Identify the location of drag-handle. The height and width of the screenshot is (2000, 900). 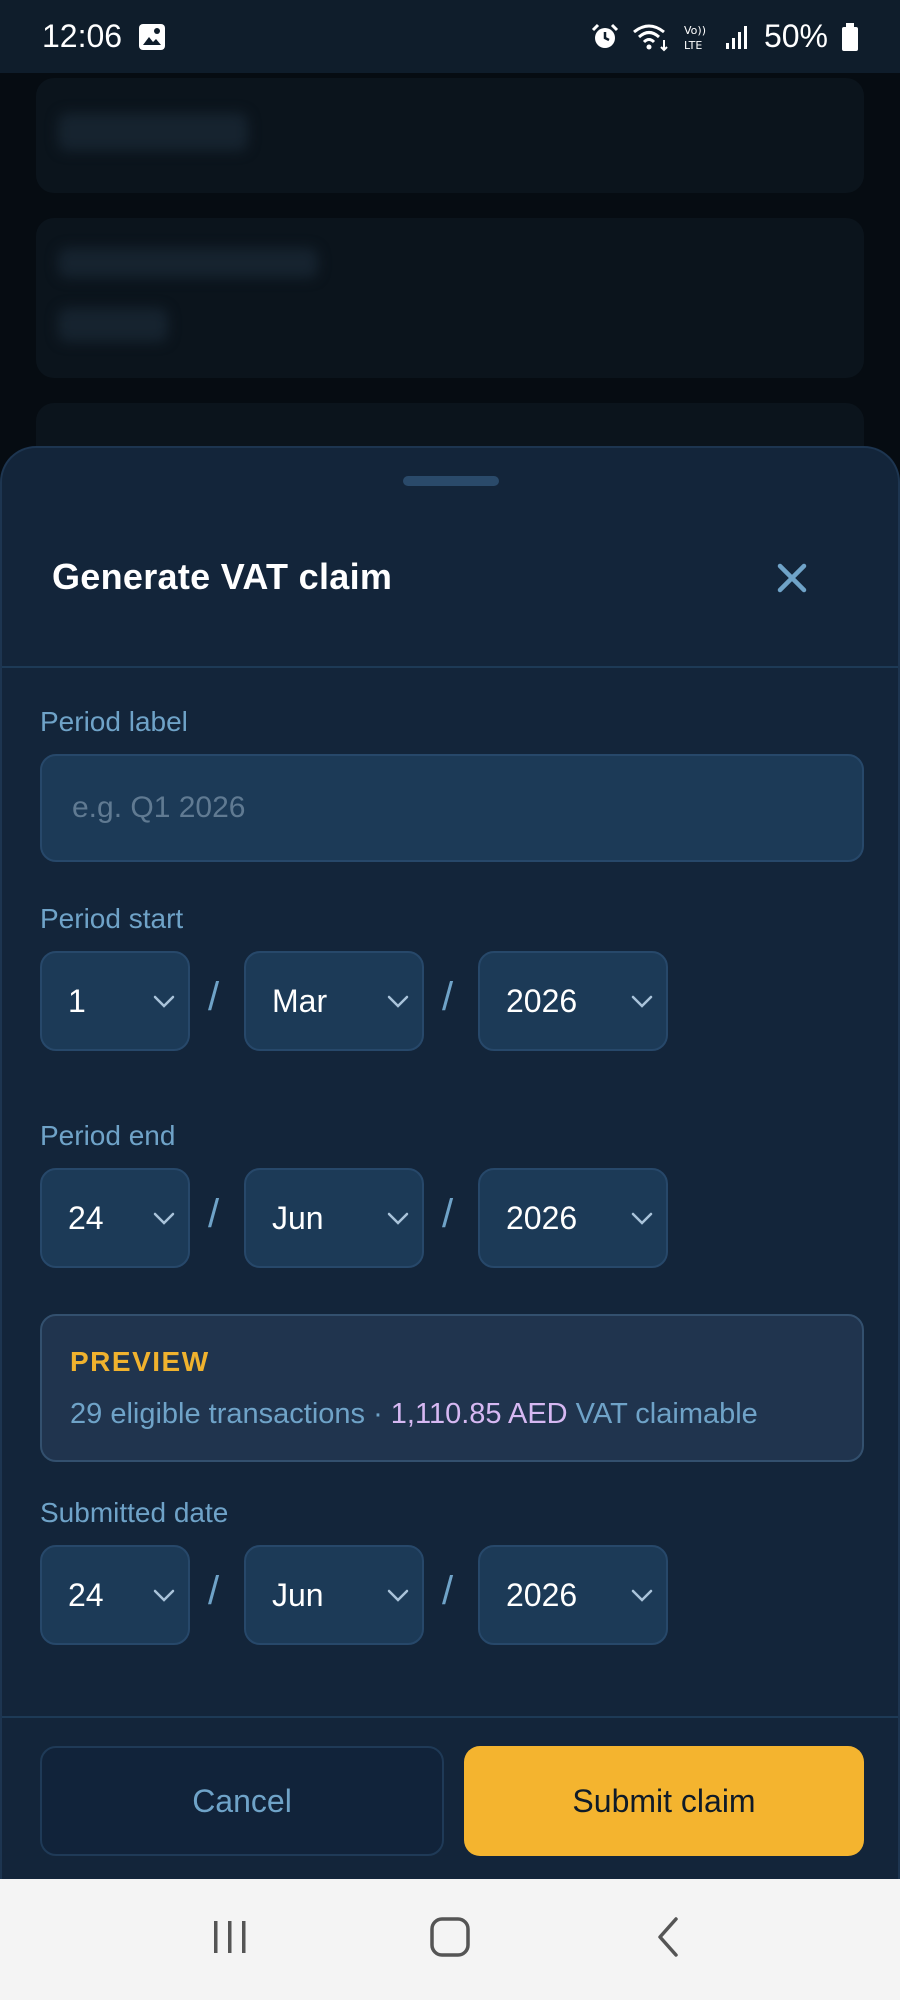
(451, 481).